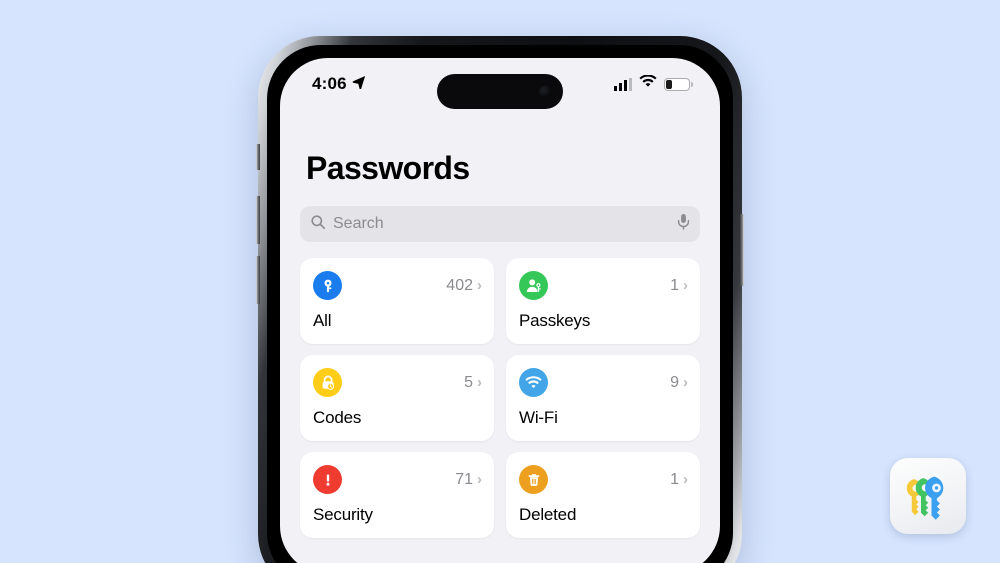  Describe the element at coordinates (603, 301) in the screenshot. I see `category-card-passkeys: 1 › Passkeys` at that location.